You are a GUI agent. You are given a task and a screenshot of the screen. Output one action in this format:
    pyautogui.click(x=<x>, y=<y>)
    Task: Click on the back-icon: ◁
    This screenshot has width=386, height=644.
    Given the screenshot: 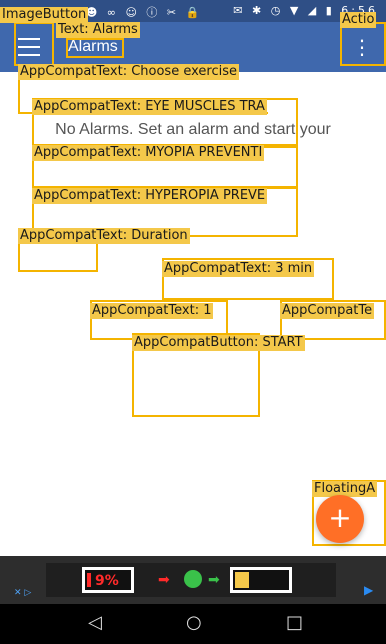 What is the action you would take?
    pyautogui.click(x=95, y=622)
    